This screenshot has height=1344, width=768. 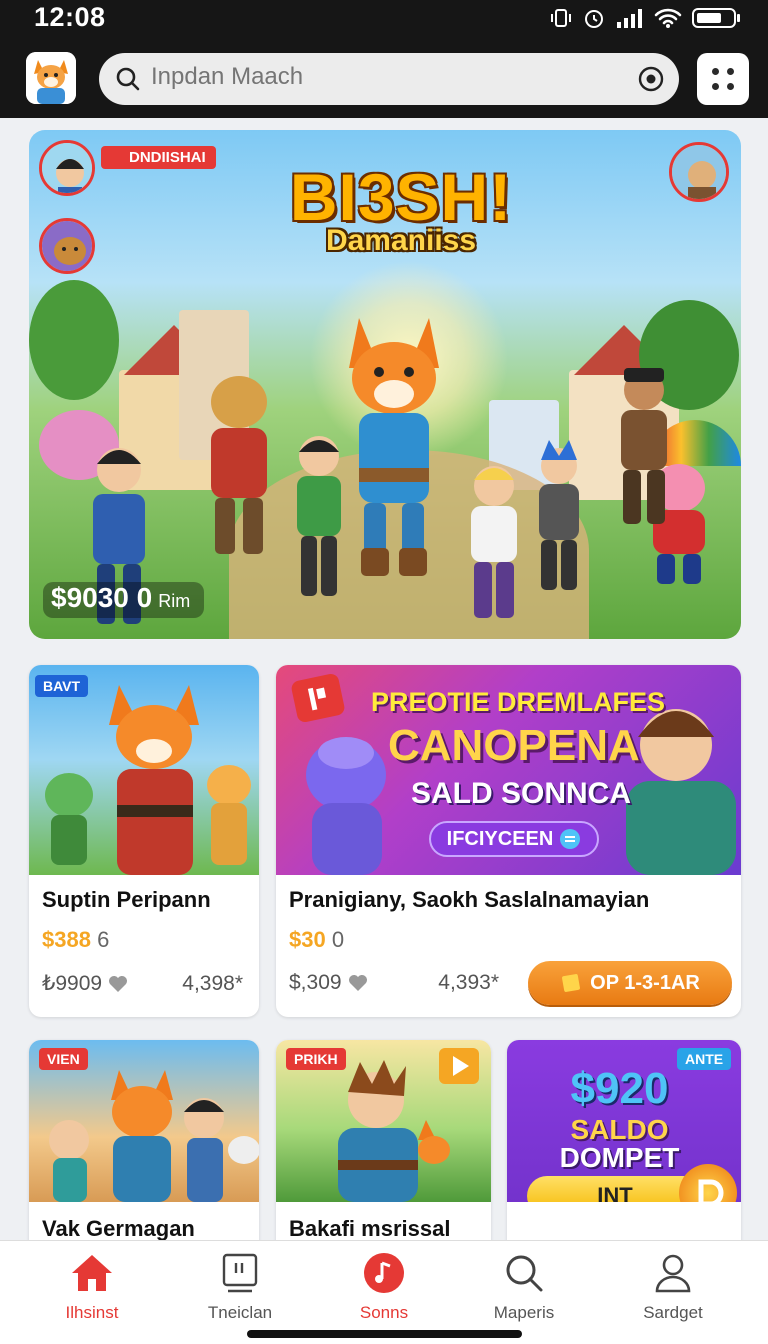 I want to click on battery-icon, so click(x=716, y=18).